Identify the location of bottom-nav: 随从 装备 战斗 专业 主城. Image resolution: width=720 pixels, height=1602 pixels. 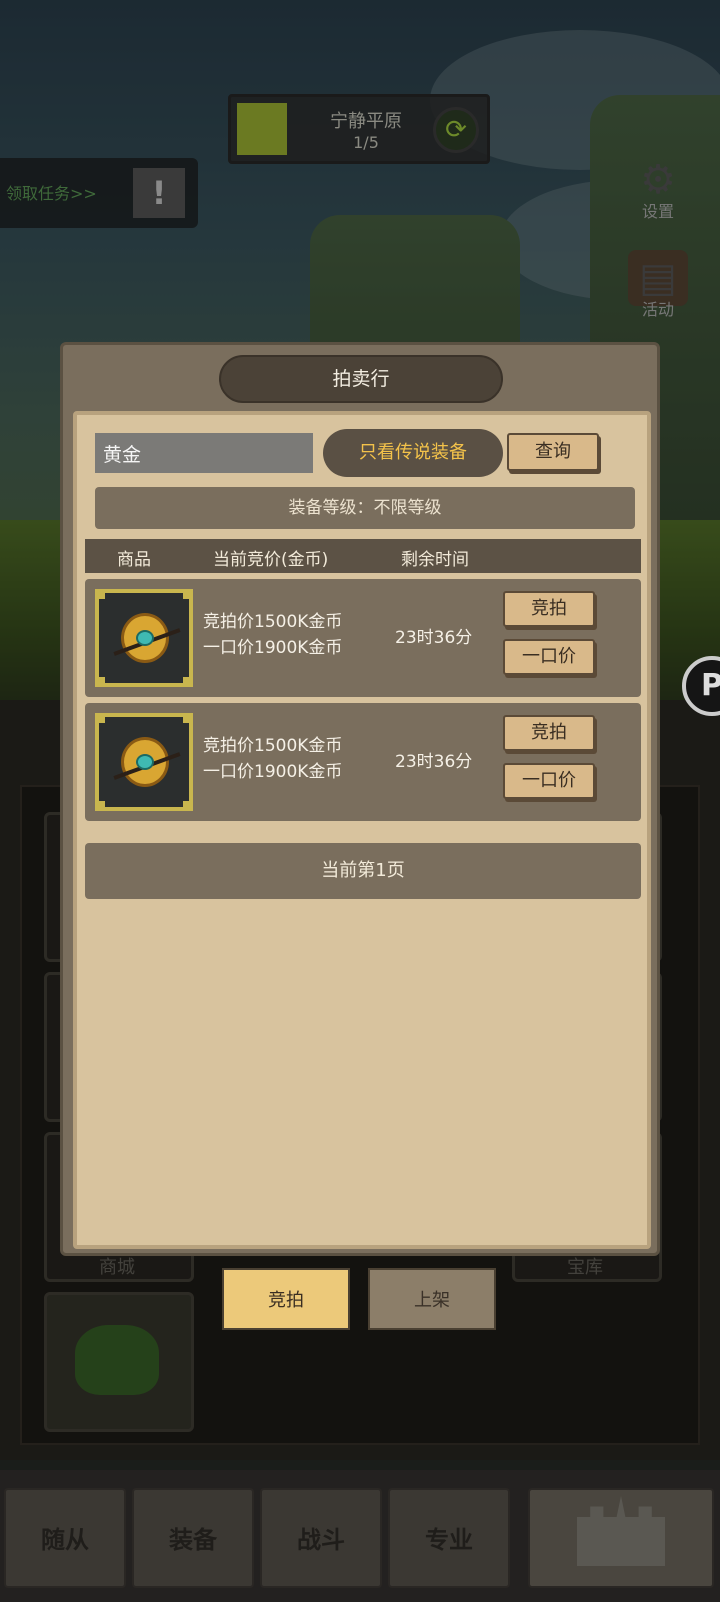
(360, 1536).